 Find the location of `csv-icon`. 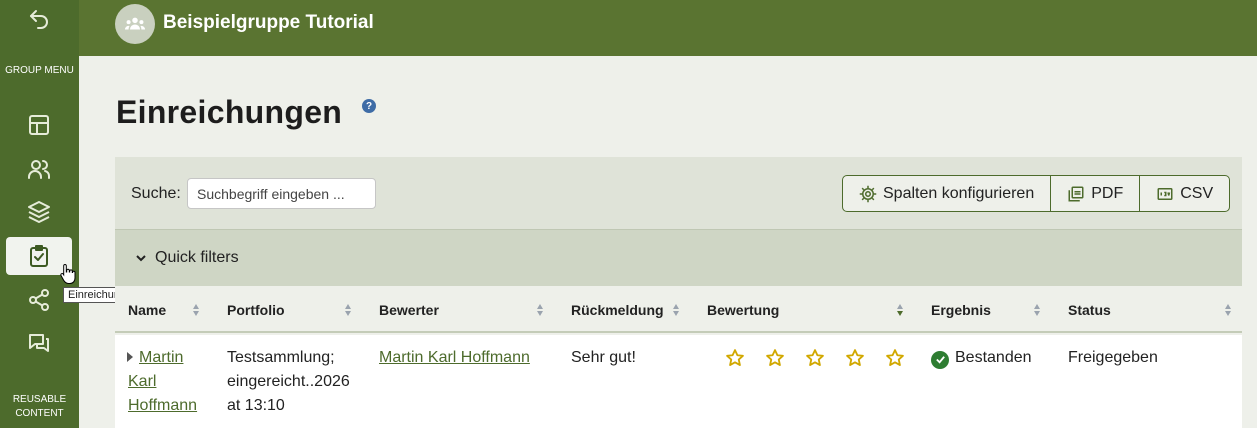

csv-icon is located at coordinates (1165, 193).